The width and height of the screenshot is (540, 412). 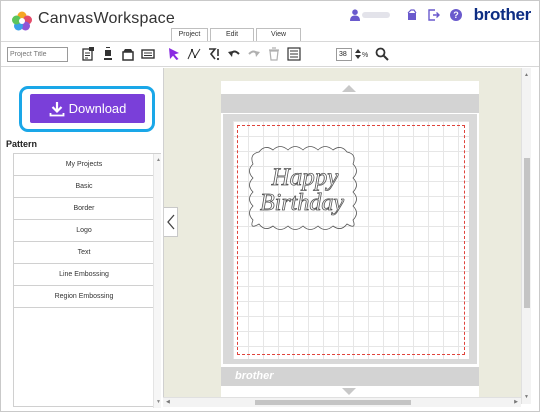 I want to click on vertical-scrollbar: ▲ ▼, so click(x=526, y=236).